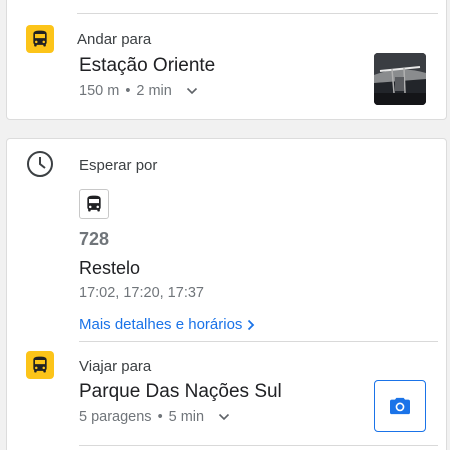 Image resolution: width=450 pixels, height=450 pixels. What do you see at coordinates (115, 417) in the screenshot?
I see `stop-count: 5 paragens` at bounding box center [115, 417].